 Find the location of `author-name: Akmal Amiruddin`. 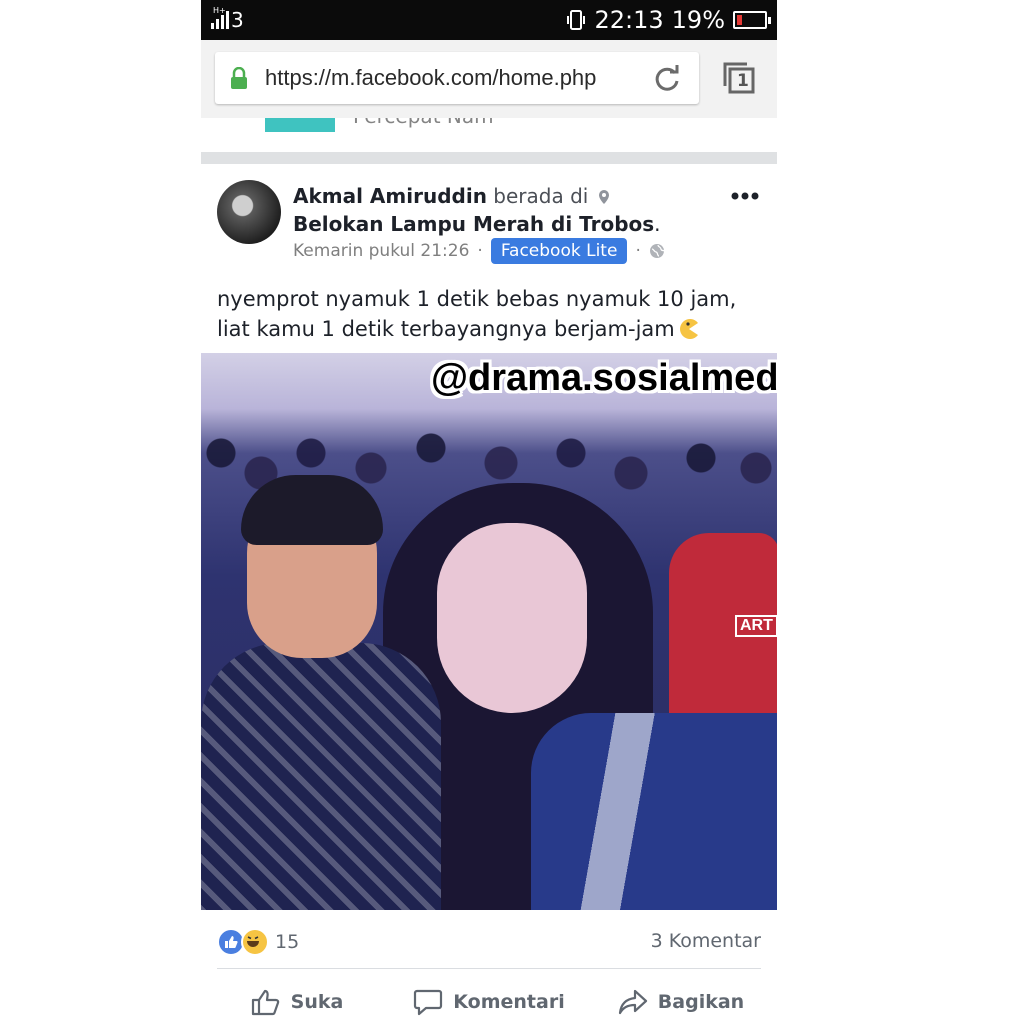

author-name: Akmal Amiruddin is located at coordinates (390, 196).